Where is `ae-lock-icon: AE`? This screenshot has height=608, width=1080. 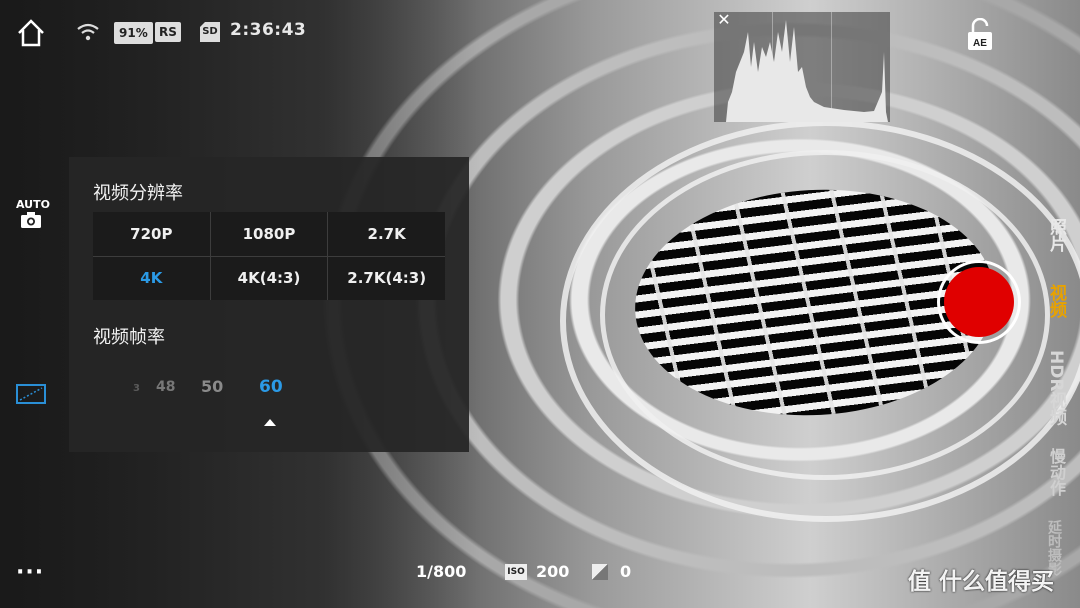 ae-lock-icon: AE is located at coordinates (980, 35).